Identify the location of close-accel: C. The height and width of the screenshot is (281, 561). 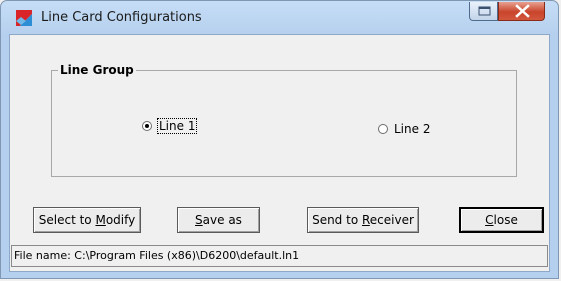
(489, 220).